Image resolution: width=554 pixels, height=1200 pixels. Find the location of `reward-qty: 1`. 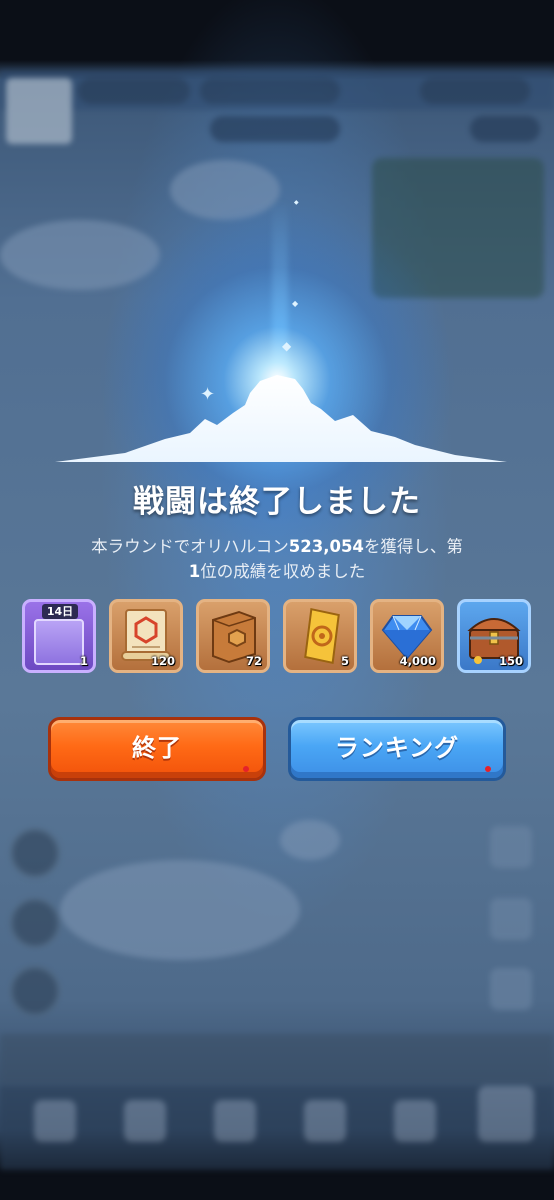

reward-qty: 1 is located at coordinates (83, 661).